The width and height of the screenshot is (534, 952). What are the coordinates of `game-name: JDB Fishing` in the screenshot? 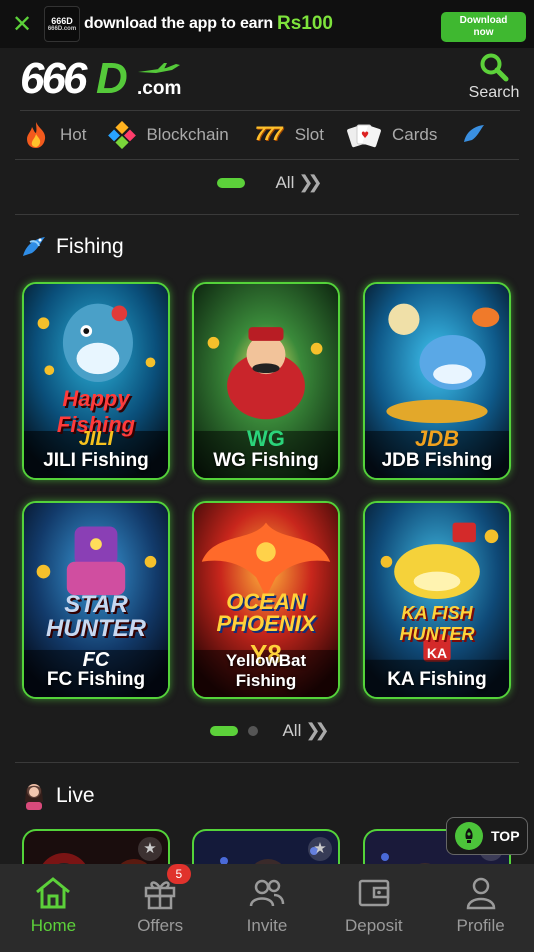 It's located at (437, 460).